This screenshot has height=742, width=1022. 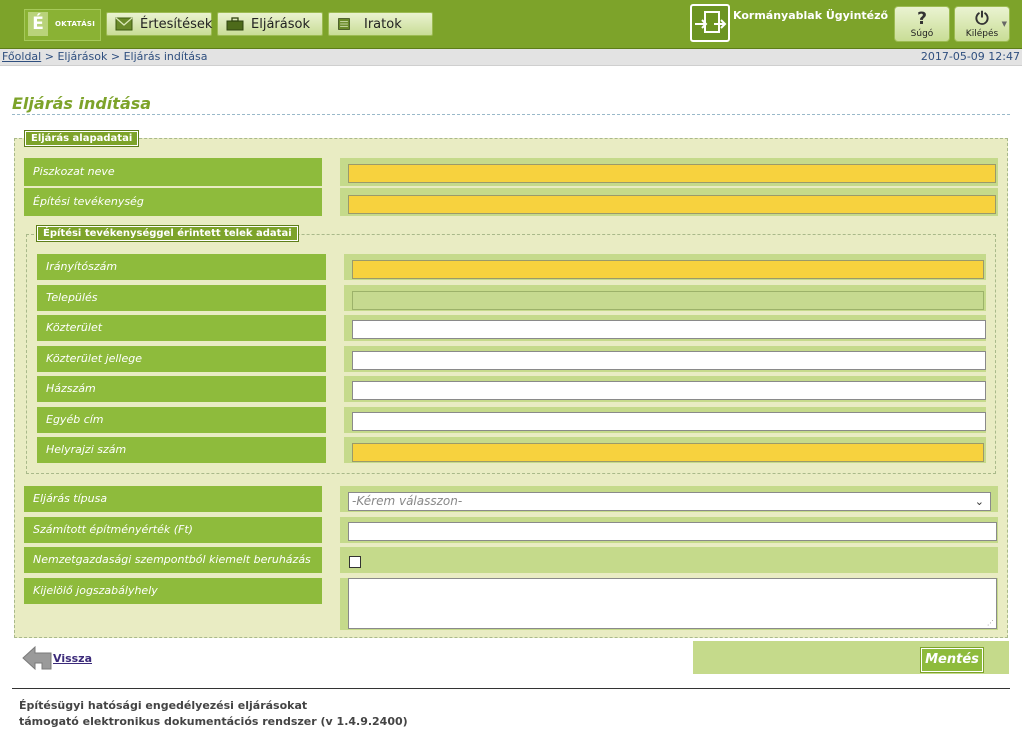 I want to click on helyrajzi-szam-input, so click(x=668, y=452).